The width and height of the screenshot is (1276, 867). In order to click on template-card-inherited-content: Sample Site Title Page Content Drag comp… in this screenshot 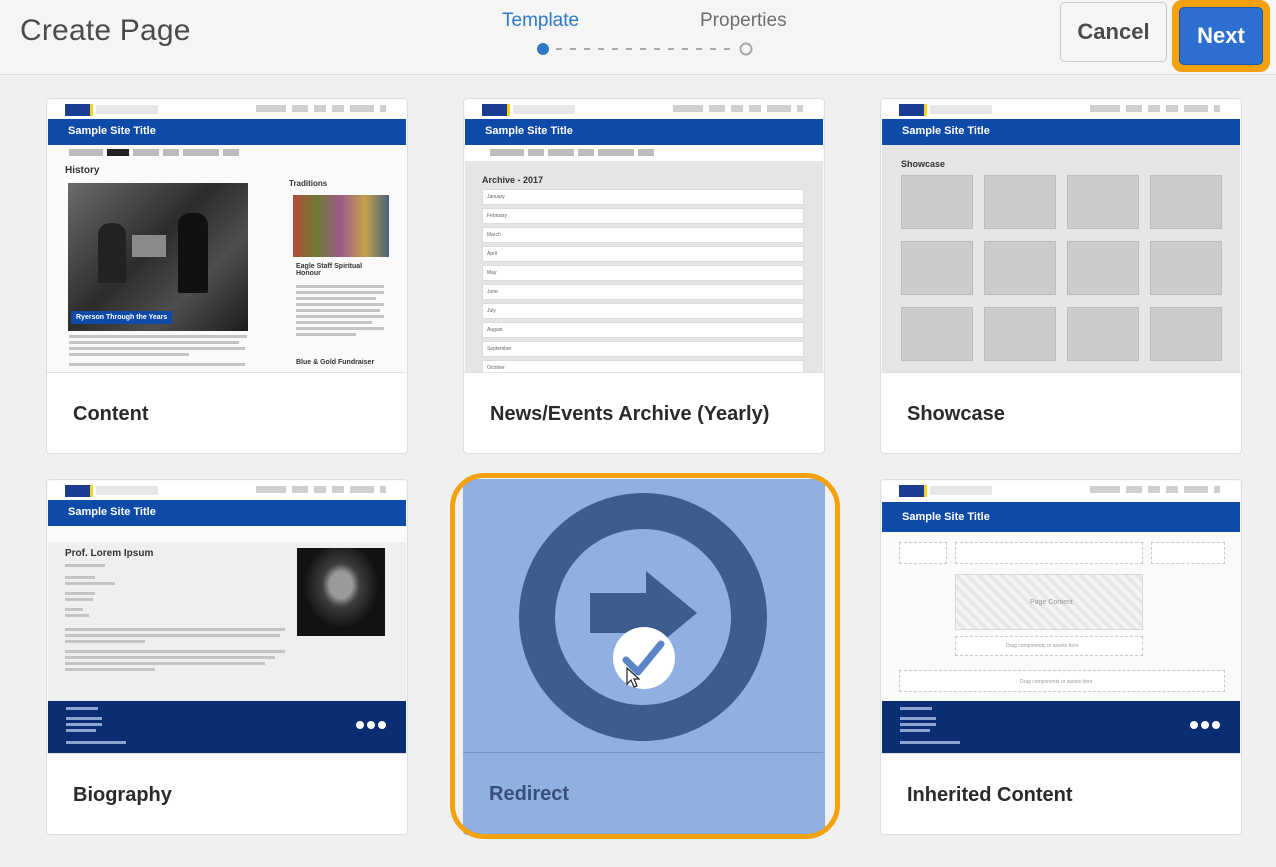, I will do `click(1061, 657)`.